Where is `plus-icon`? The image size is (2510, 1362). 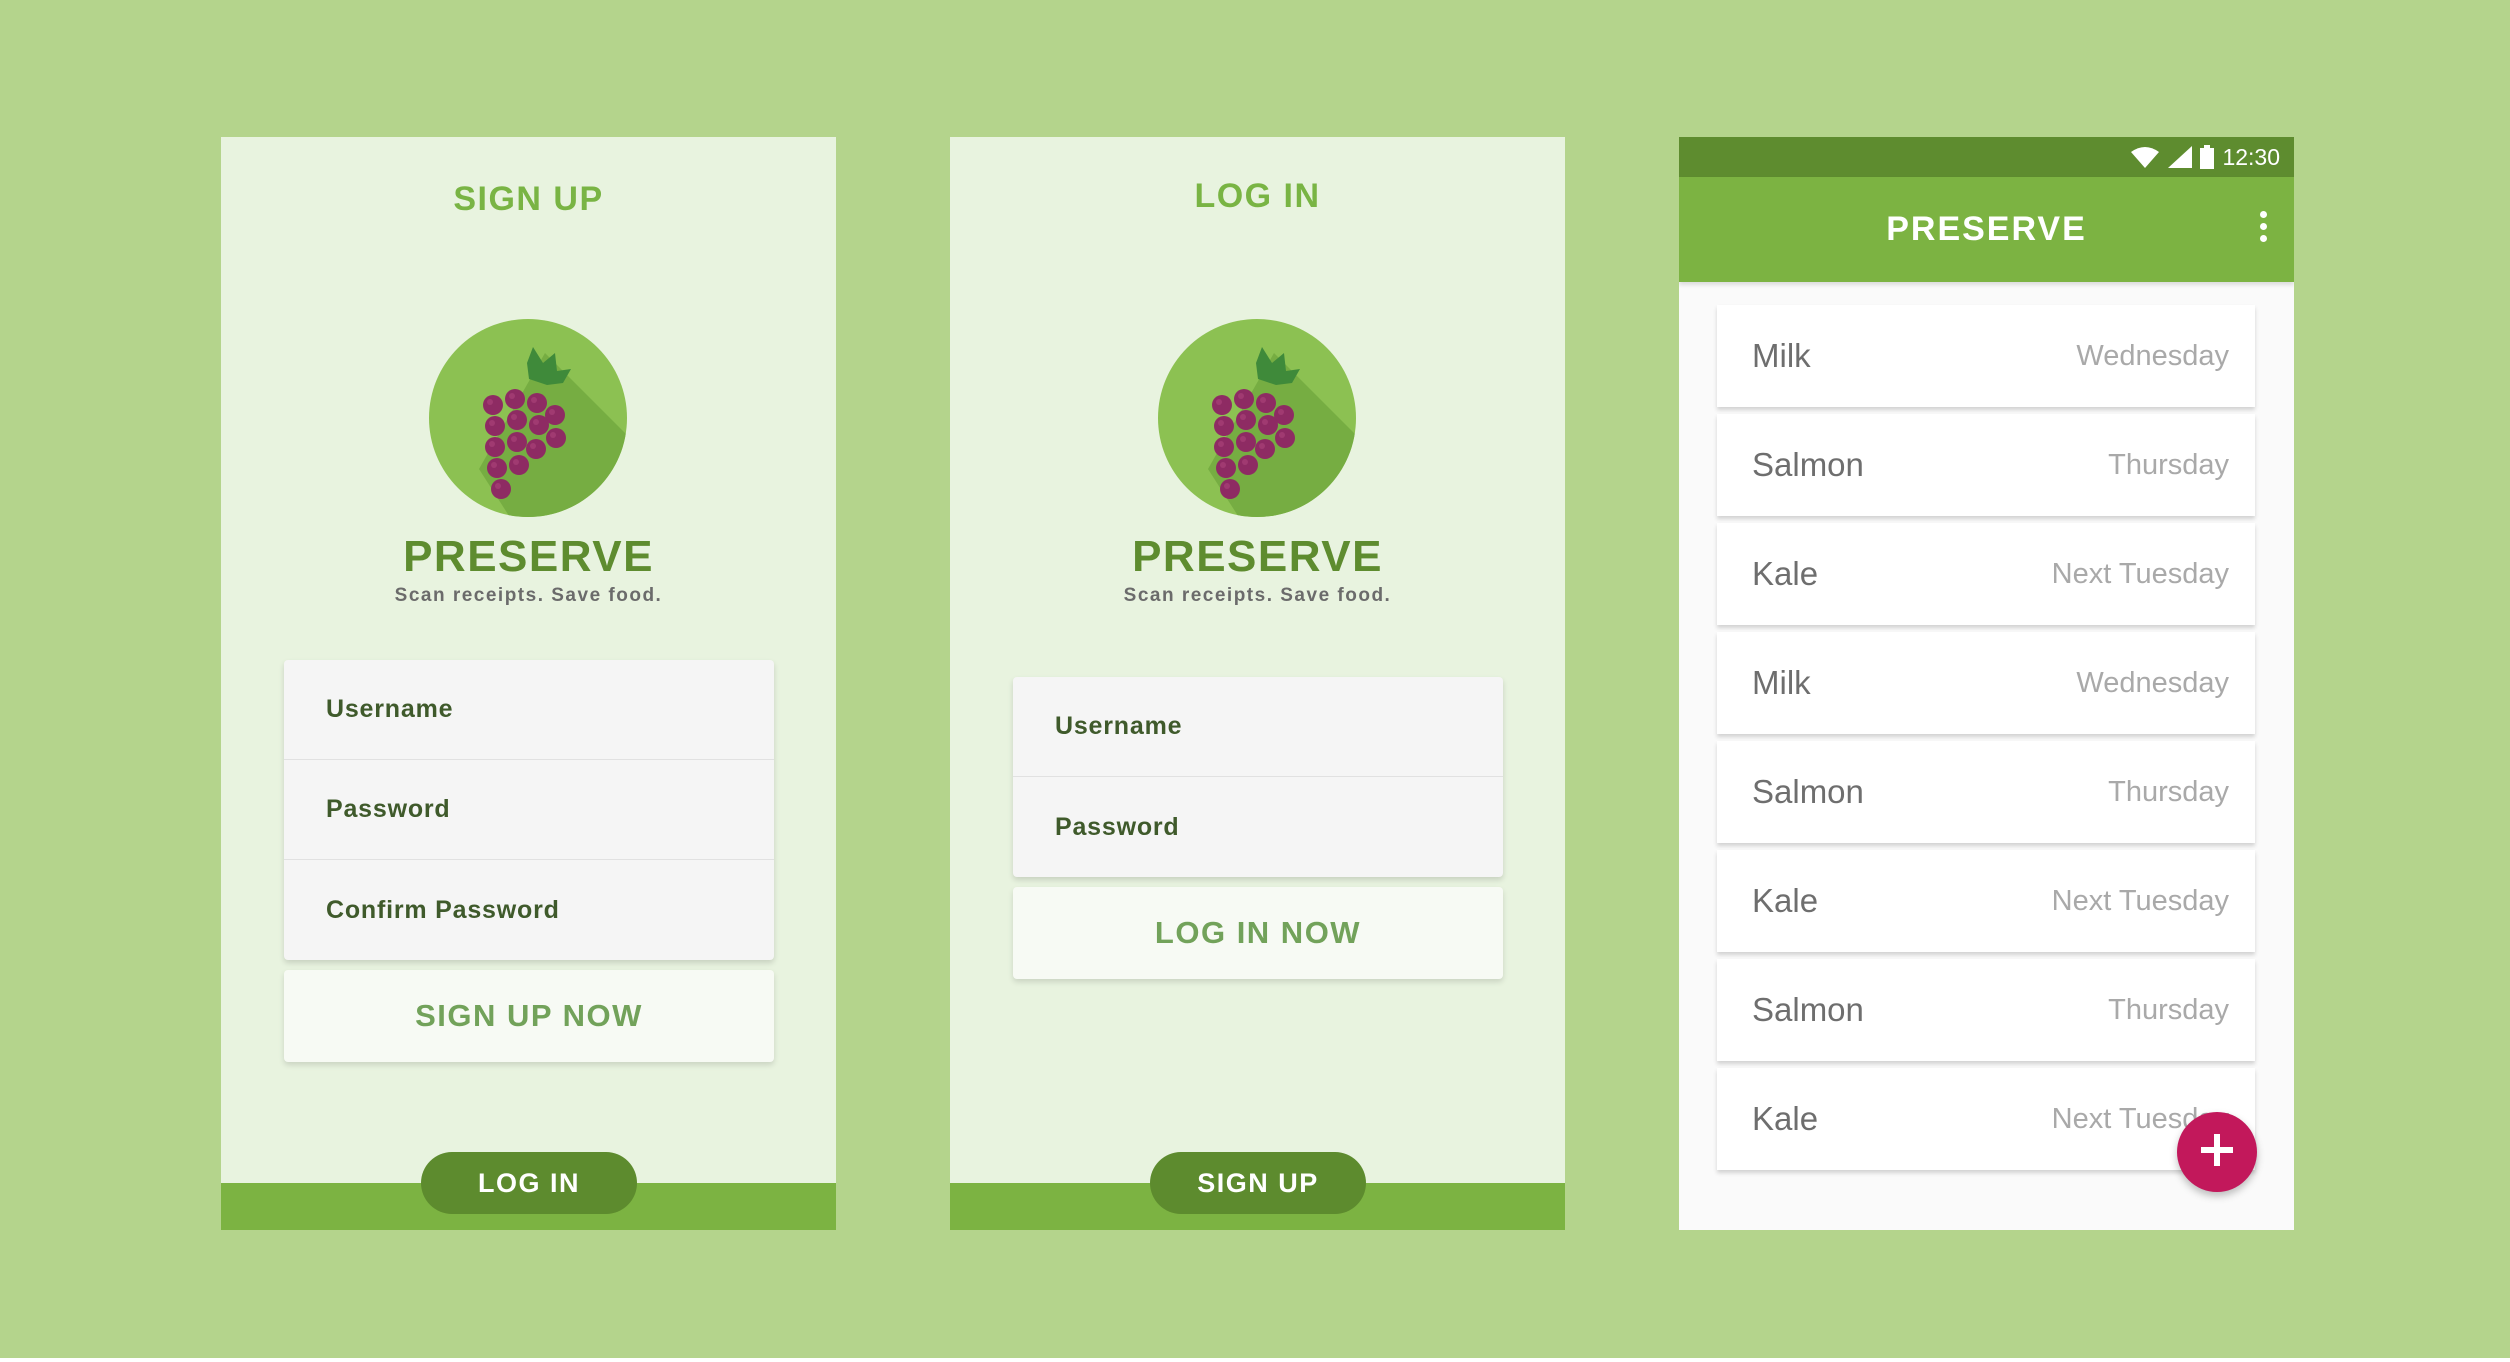
plus-icon is located at coordinates (2217, 1152).